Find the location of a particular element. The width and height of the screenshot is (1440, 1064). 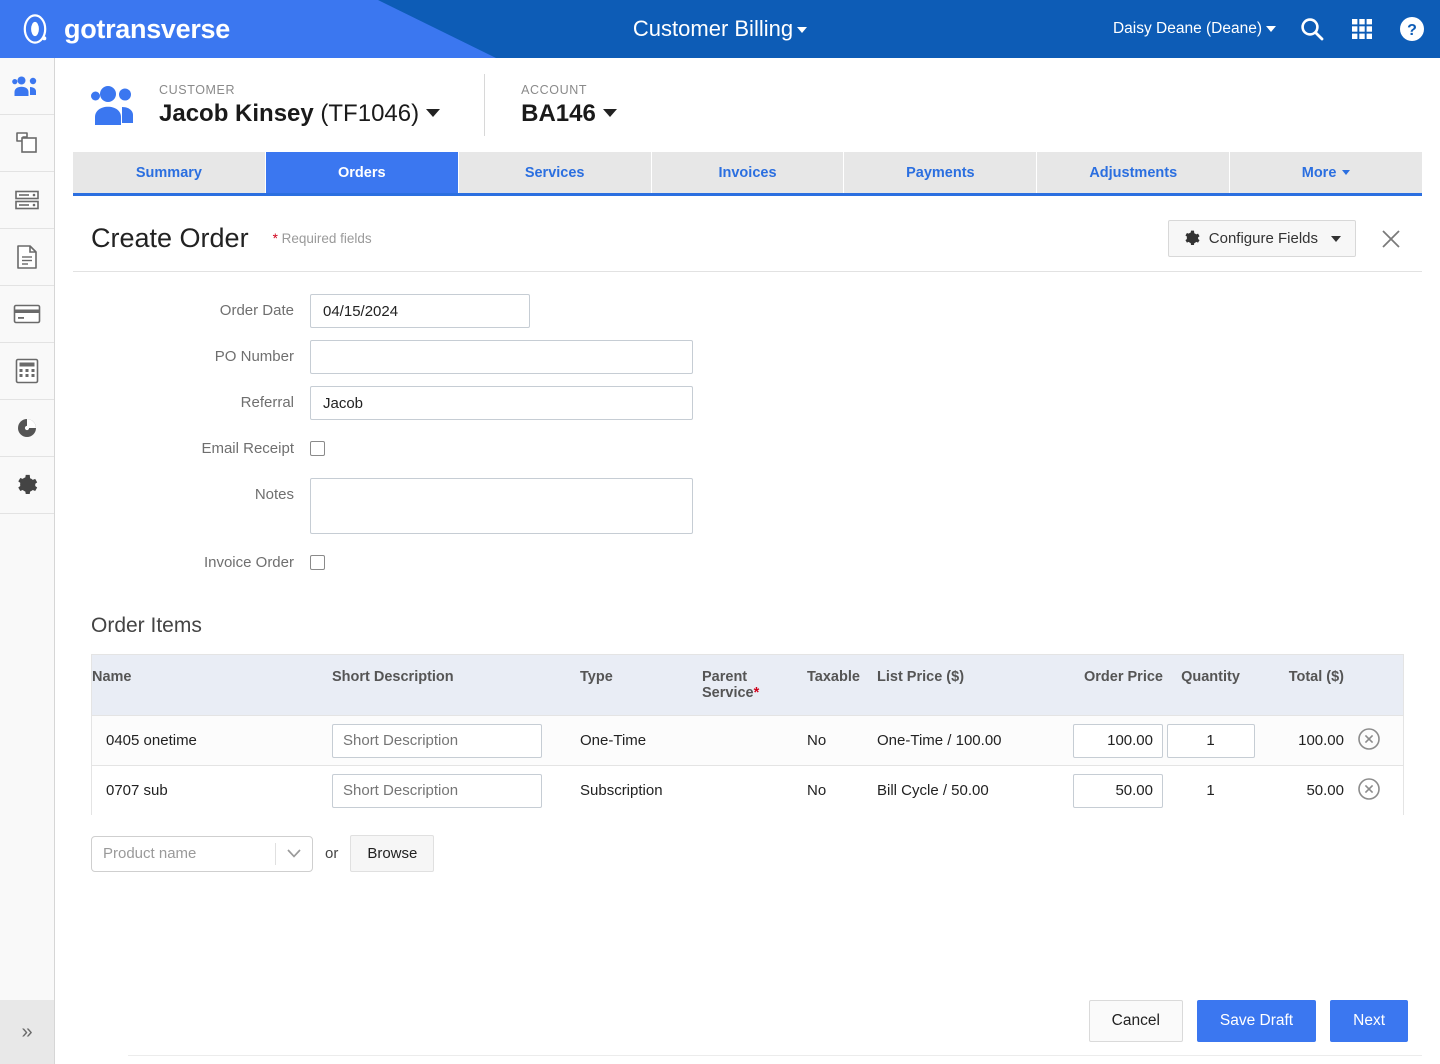

email-receipt-checkbox is located at coordinates (317, 448).